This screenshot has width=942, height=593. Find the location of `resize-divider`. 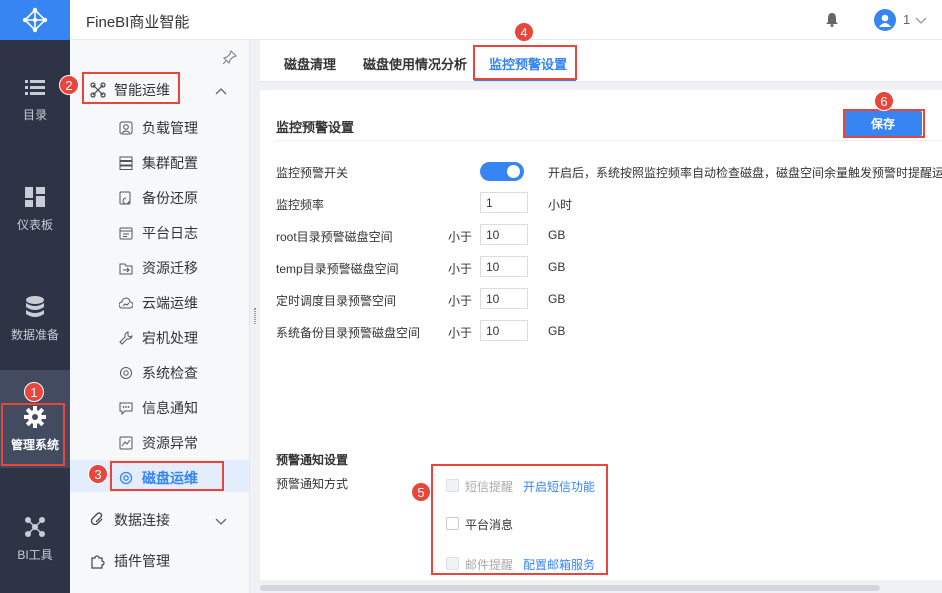

resize-divider is located at coordinates (255, 316).